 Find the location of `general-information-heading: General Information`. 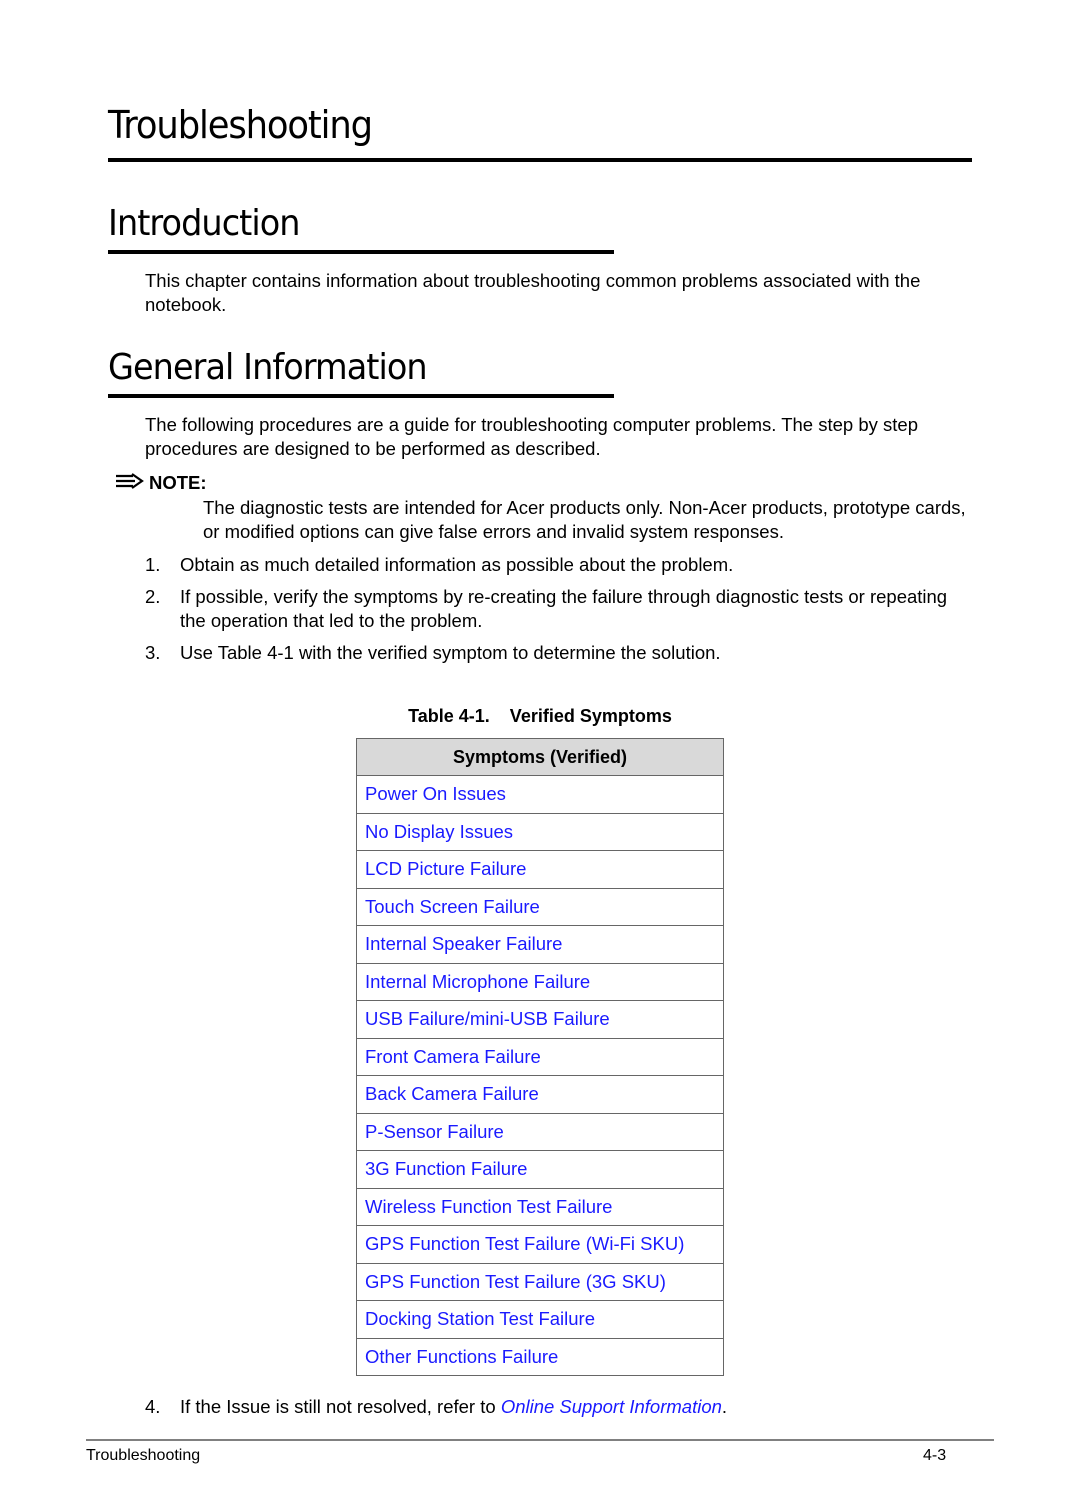

general-information-heading: General Information is located at coordinates (268, 367).